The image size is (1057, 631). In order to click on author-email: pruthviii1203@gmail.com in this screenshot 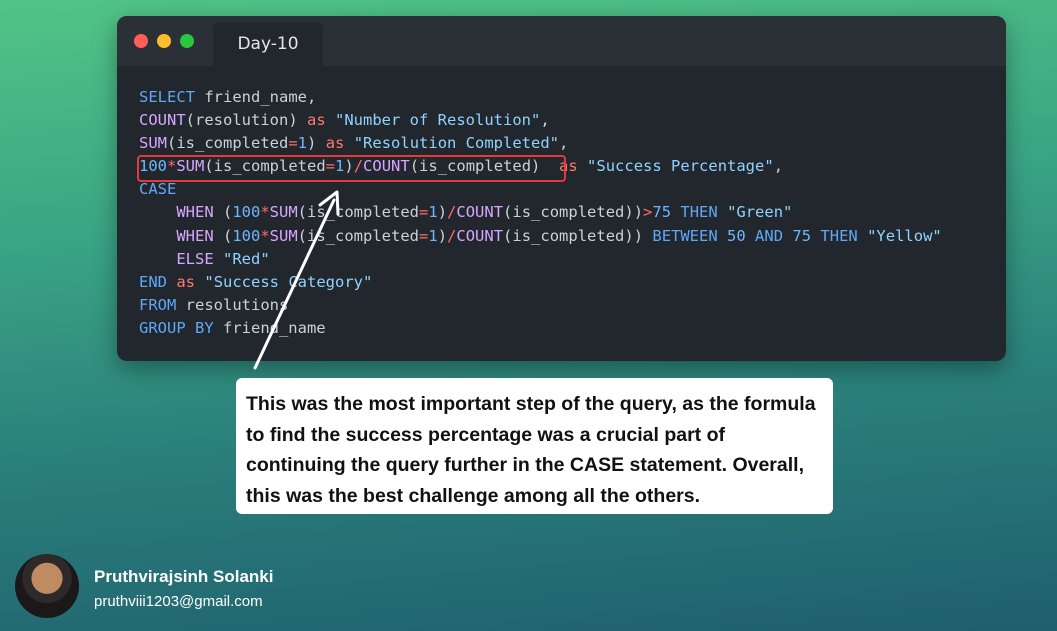, I will do `click(178, 601)`.